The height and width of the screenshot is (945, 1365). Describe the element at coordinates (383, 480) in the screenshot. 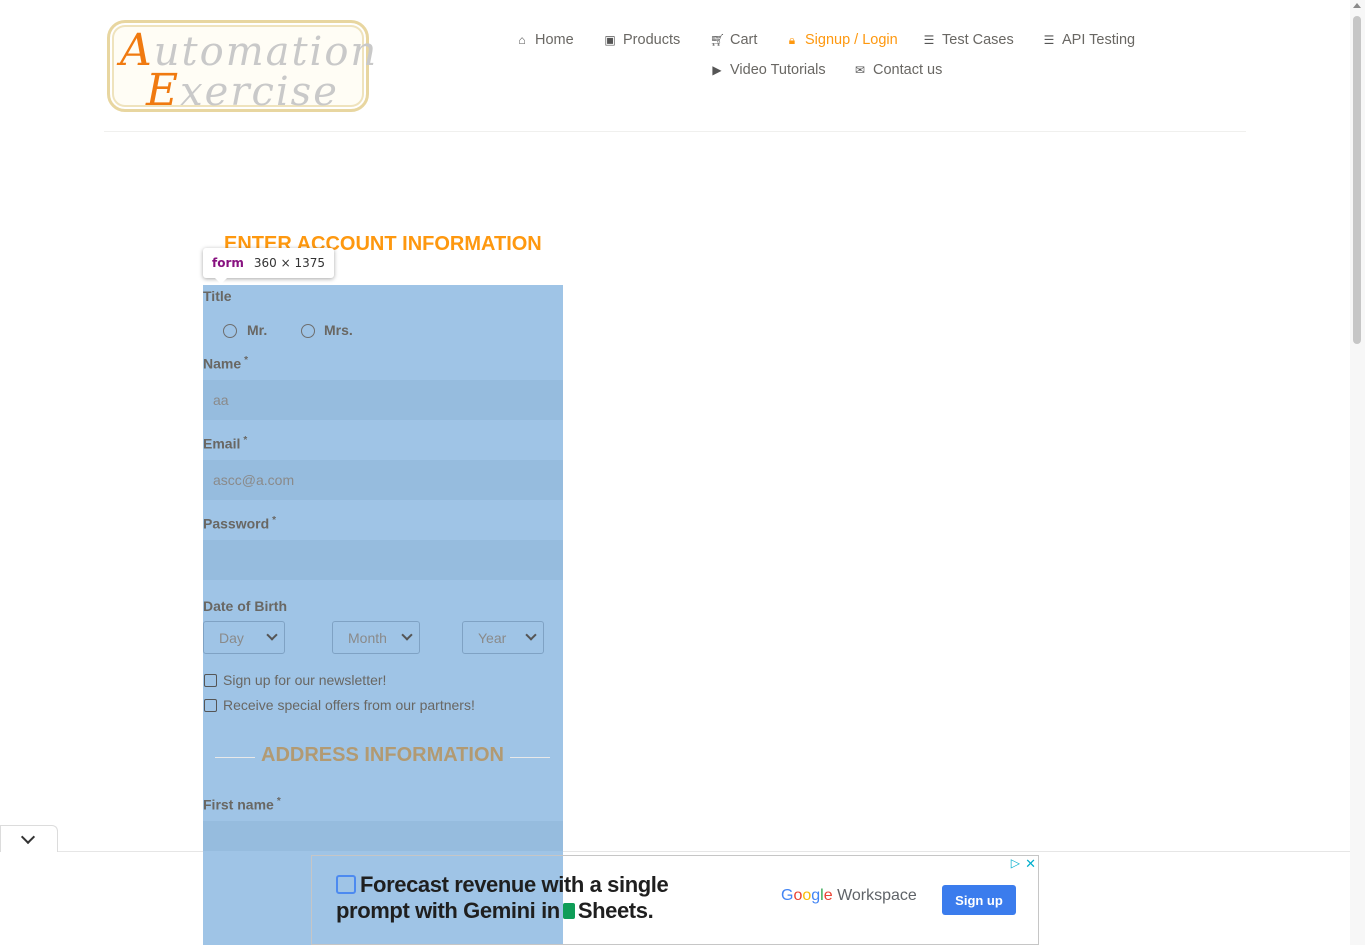

I see `email-input: ascc@a.com` at that location.